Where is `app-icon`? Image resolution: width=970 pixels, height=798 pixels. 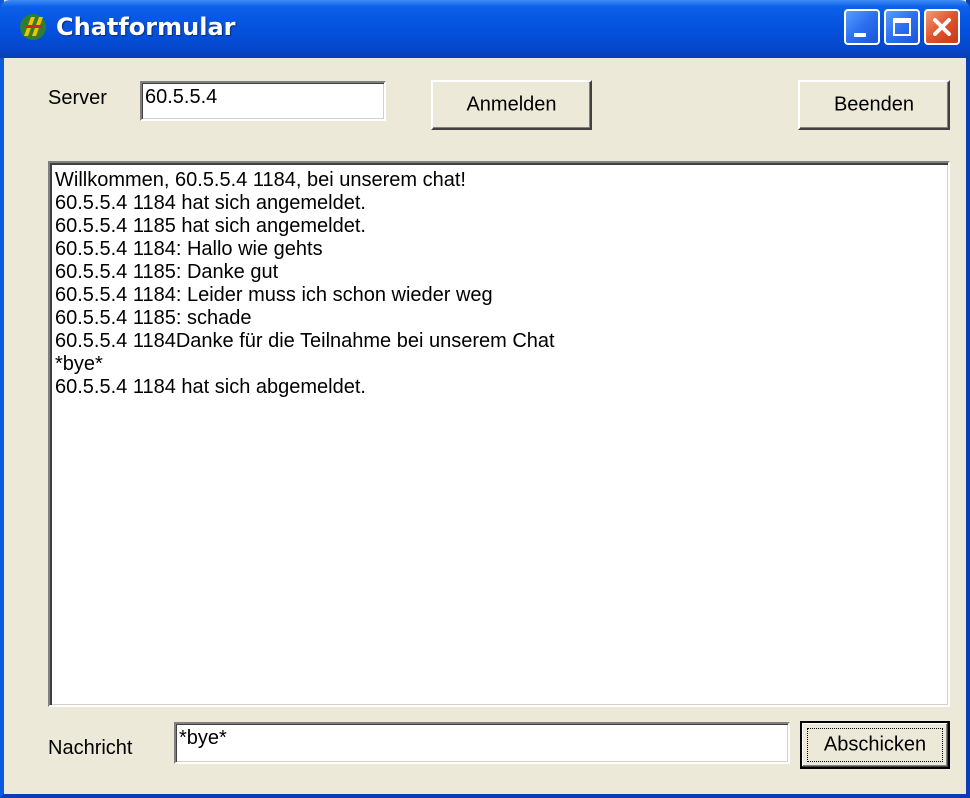 app-icon is located at coordinates (33, 27).